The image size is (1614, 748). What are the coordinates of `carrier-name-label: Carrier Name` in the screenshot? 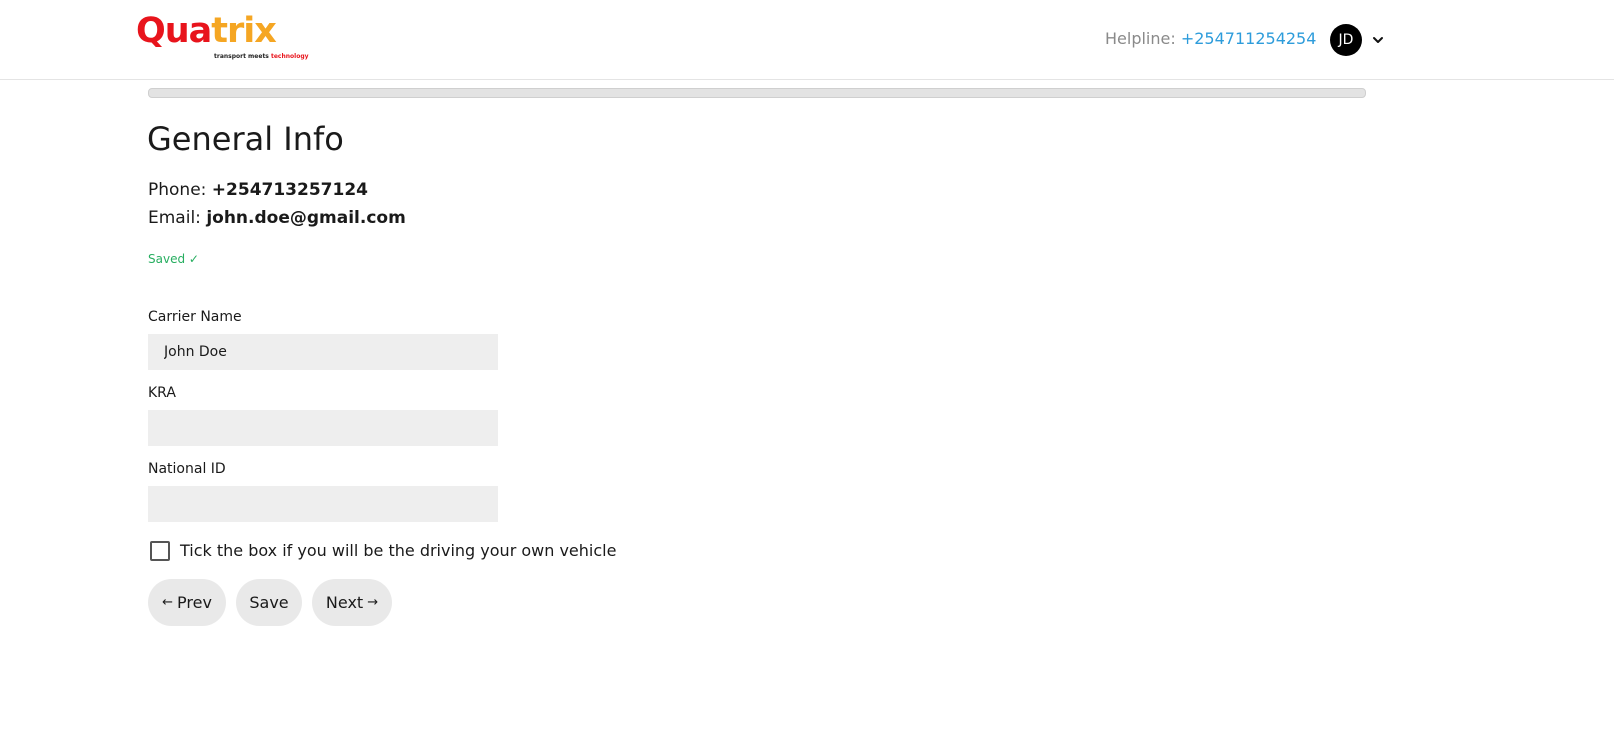 It's located at (195, 317).